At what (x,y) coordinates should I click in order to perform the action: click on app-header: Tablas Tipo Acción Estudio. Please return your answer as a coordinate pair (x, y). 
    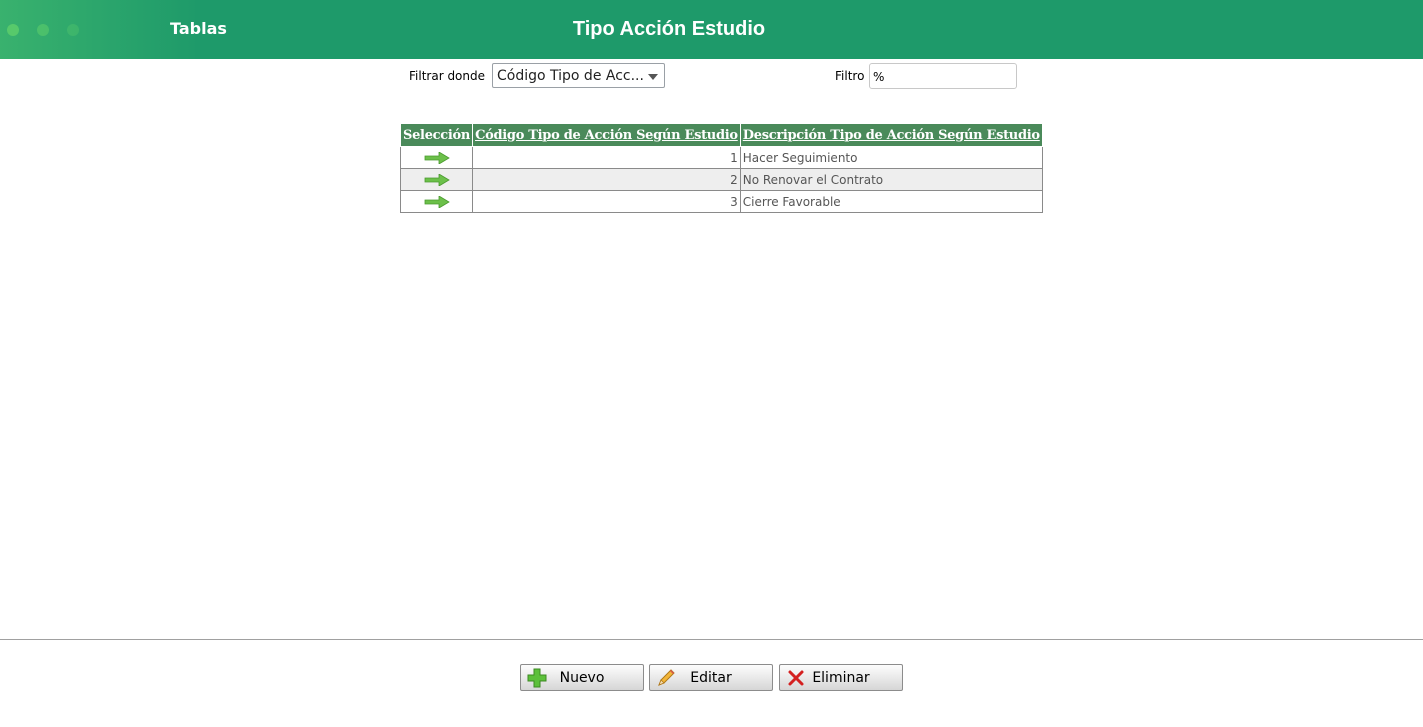
    Looking at the image, I should click on (711, 29).